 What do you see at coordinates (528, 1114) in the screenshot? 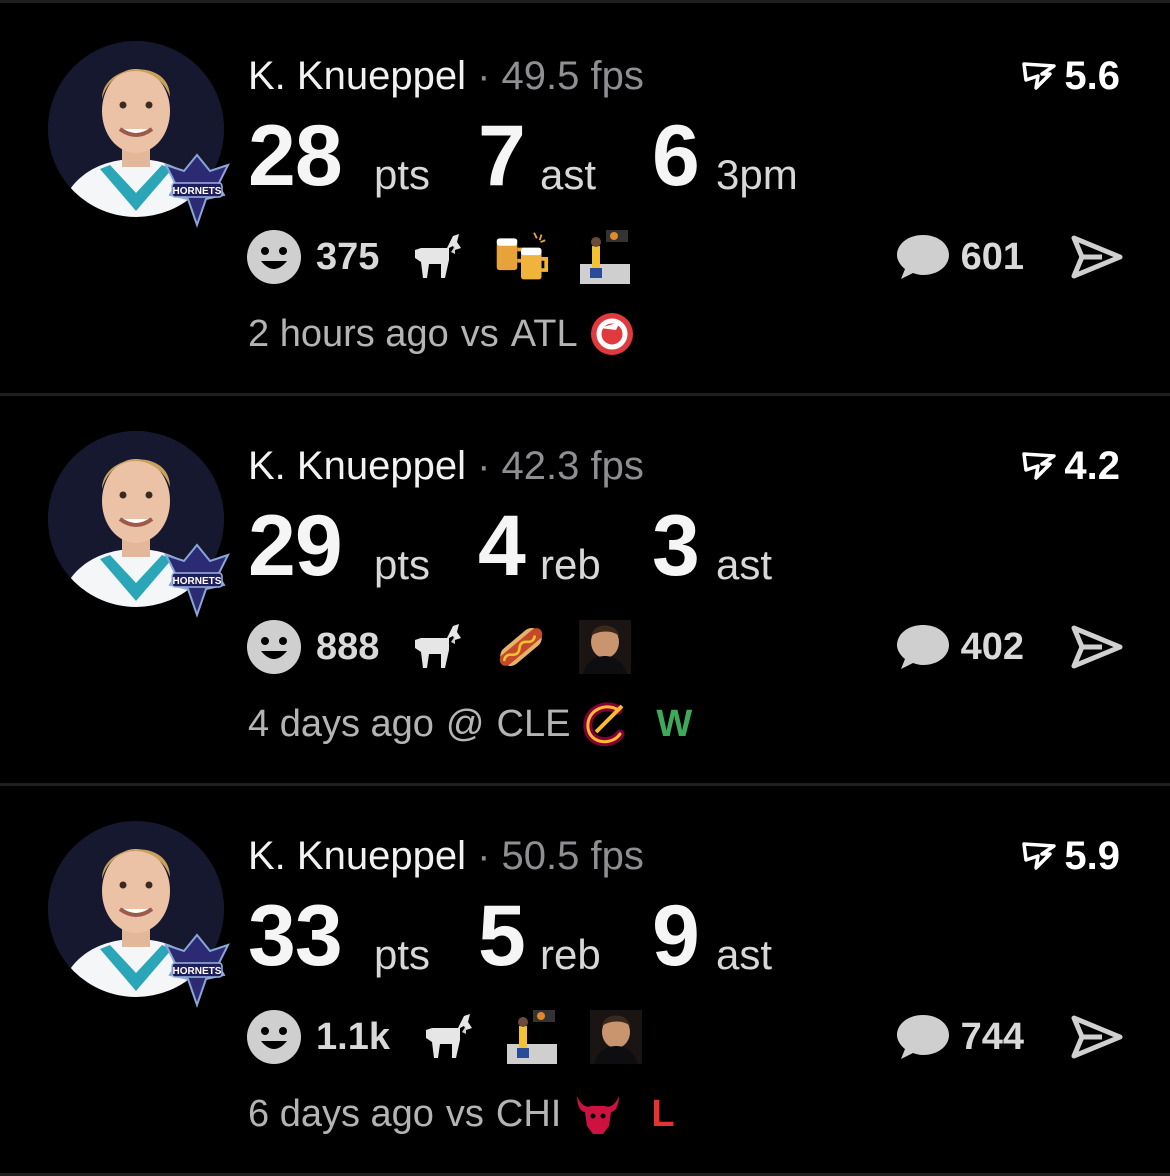
I see `opponent: CHI` at bounding box center [528, 1114].